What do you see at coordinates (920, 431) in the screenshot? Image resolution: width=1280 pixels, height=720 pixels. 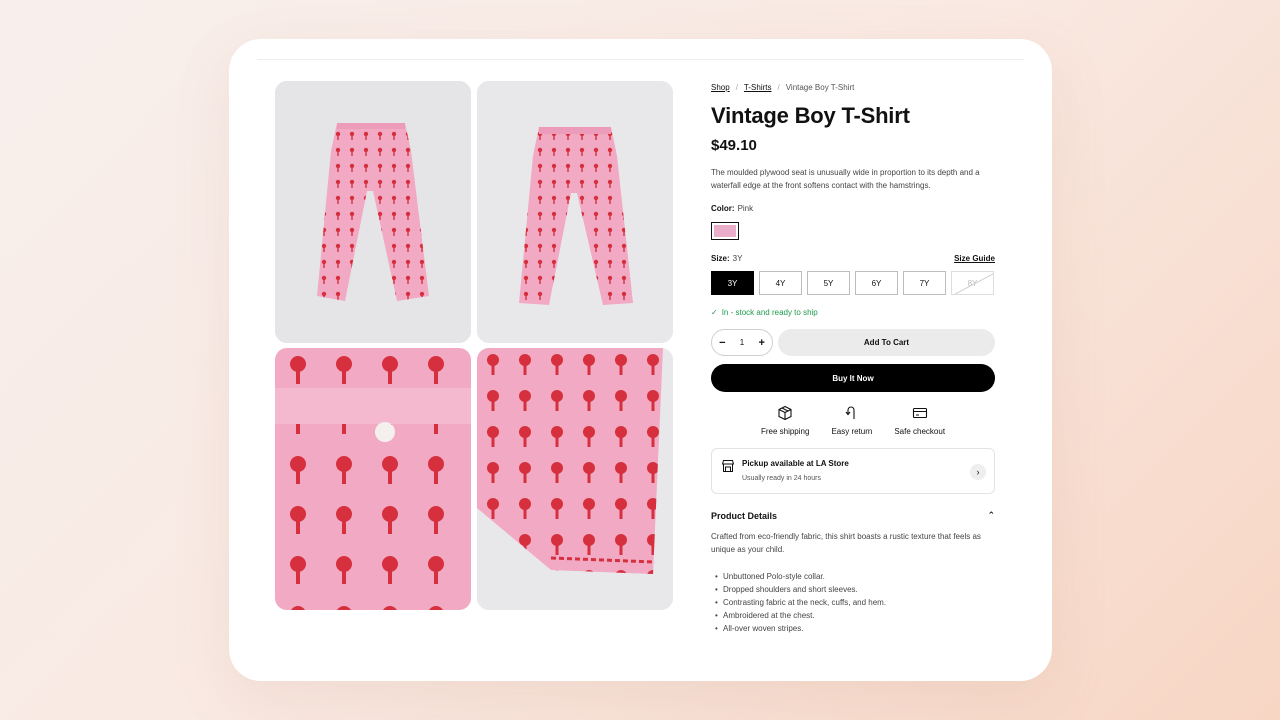 I see `perk-label: Safe checkout` at bounding box center [920, 431].